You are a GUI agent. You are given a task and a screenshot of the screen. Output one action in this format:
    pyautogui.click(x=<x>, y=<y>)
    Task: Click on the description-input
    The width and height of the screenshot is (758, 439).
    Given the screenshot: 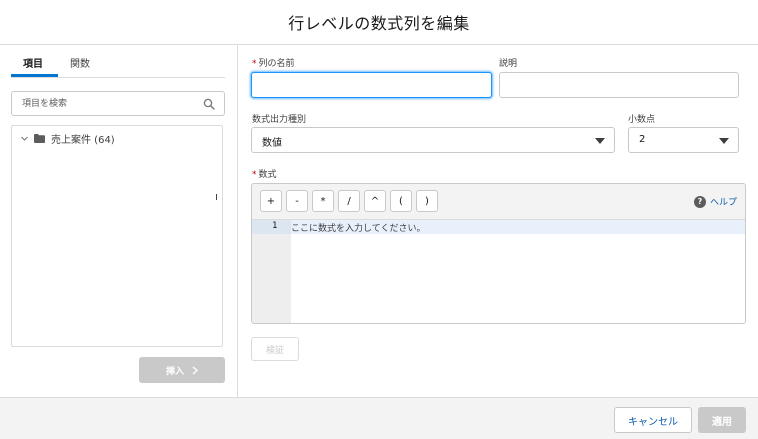 What is the action you would take?
    pyautogui.click(x=619, y=85)
    